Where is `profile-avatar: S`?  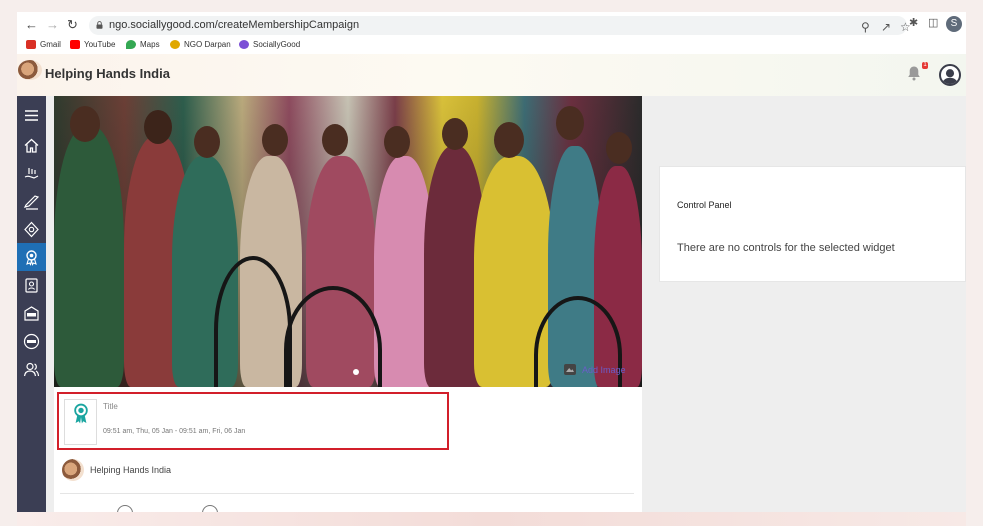
profile-avatar: S is located at coordinates (954, 24).